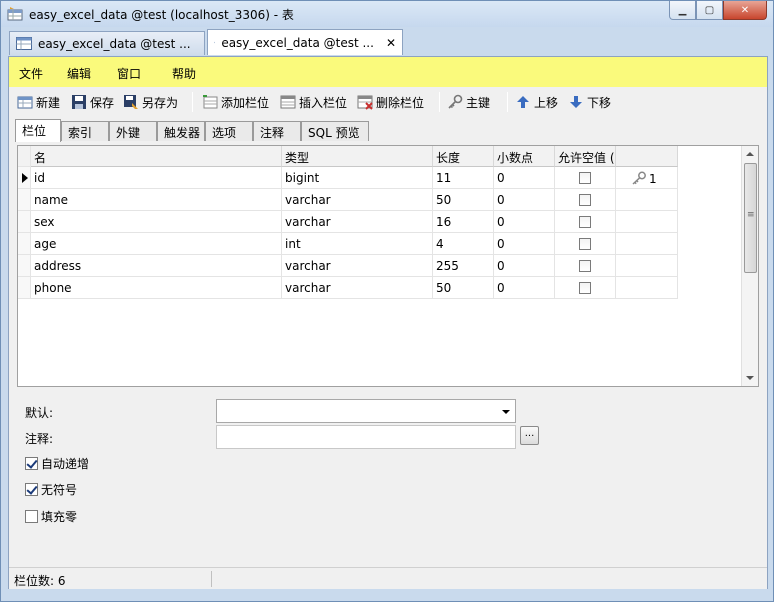  Describe the element at coordinates (38, 130) in the screenshot. I see `tab-fields: 栏位` at that location.